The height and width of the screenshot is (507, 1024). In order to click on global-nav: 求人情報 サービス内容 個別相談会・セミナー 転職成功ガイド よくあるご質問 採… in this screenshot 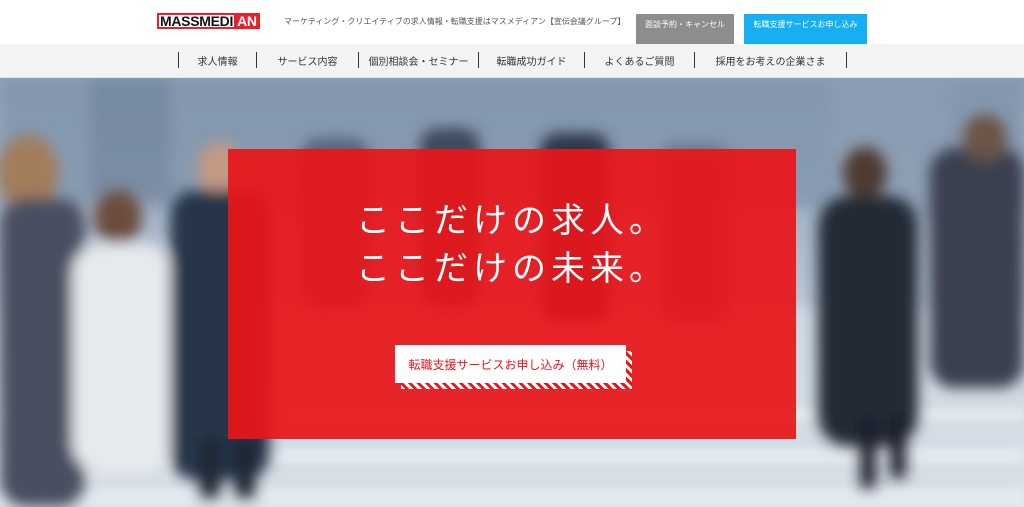, I will do `click(512, 61)`.